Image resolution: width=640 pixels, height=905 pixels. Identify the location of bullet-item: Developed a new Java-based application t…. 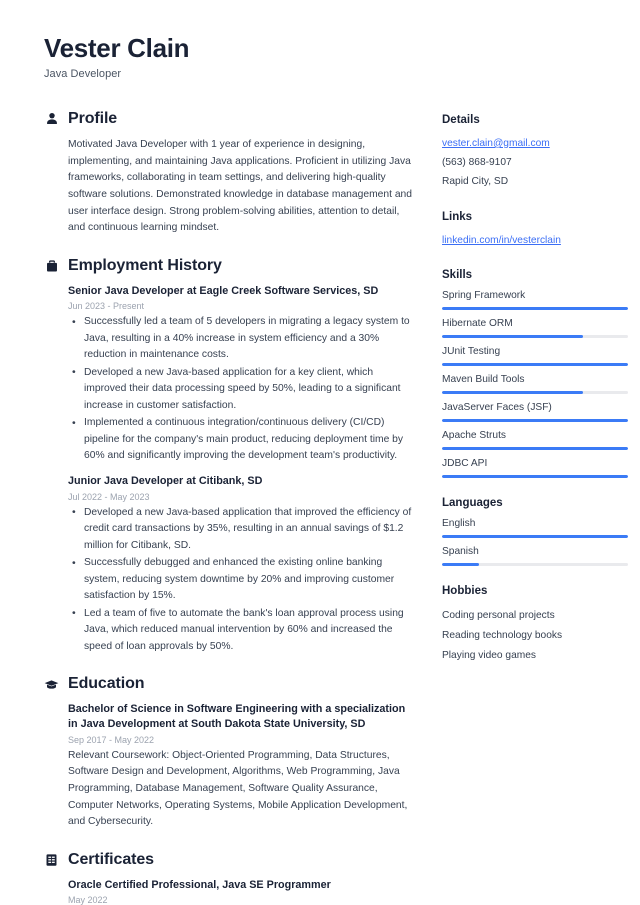
(242, 529).